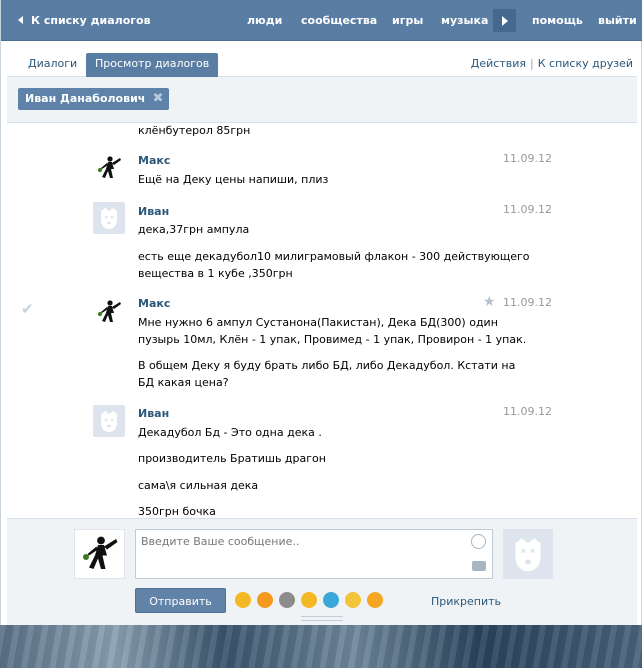 The height and width of the screenshot is (668, 642). I want to click on emoji-skull-icon, so click(287, 600).